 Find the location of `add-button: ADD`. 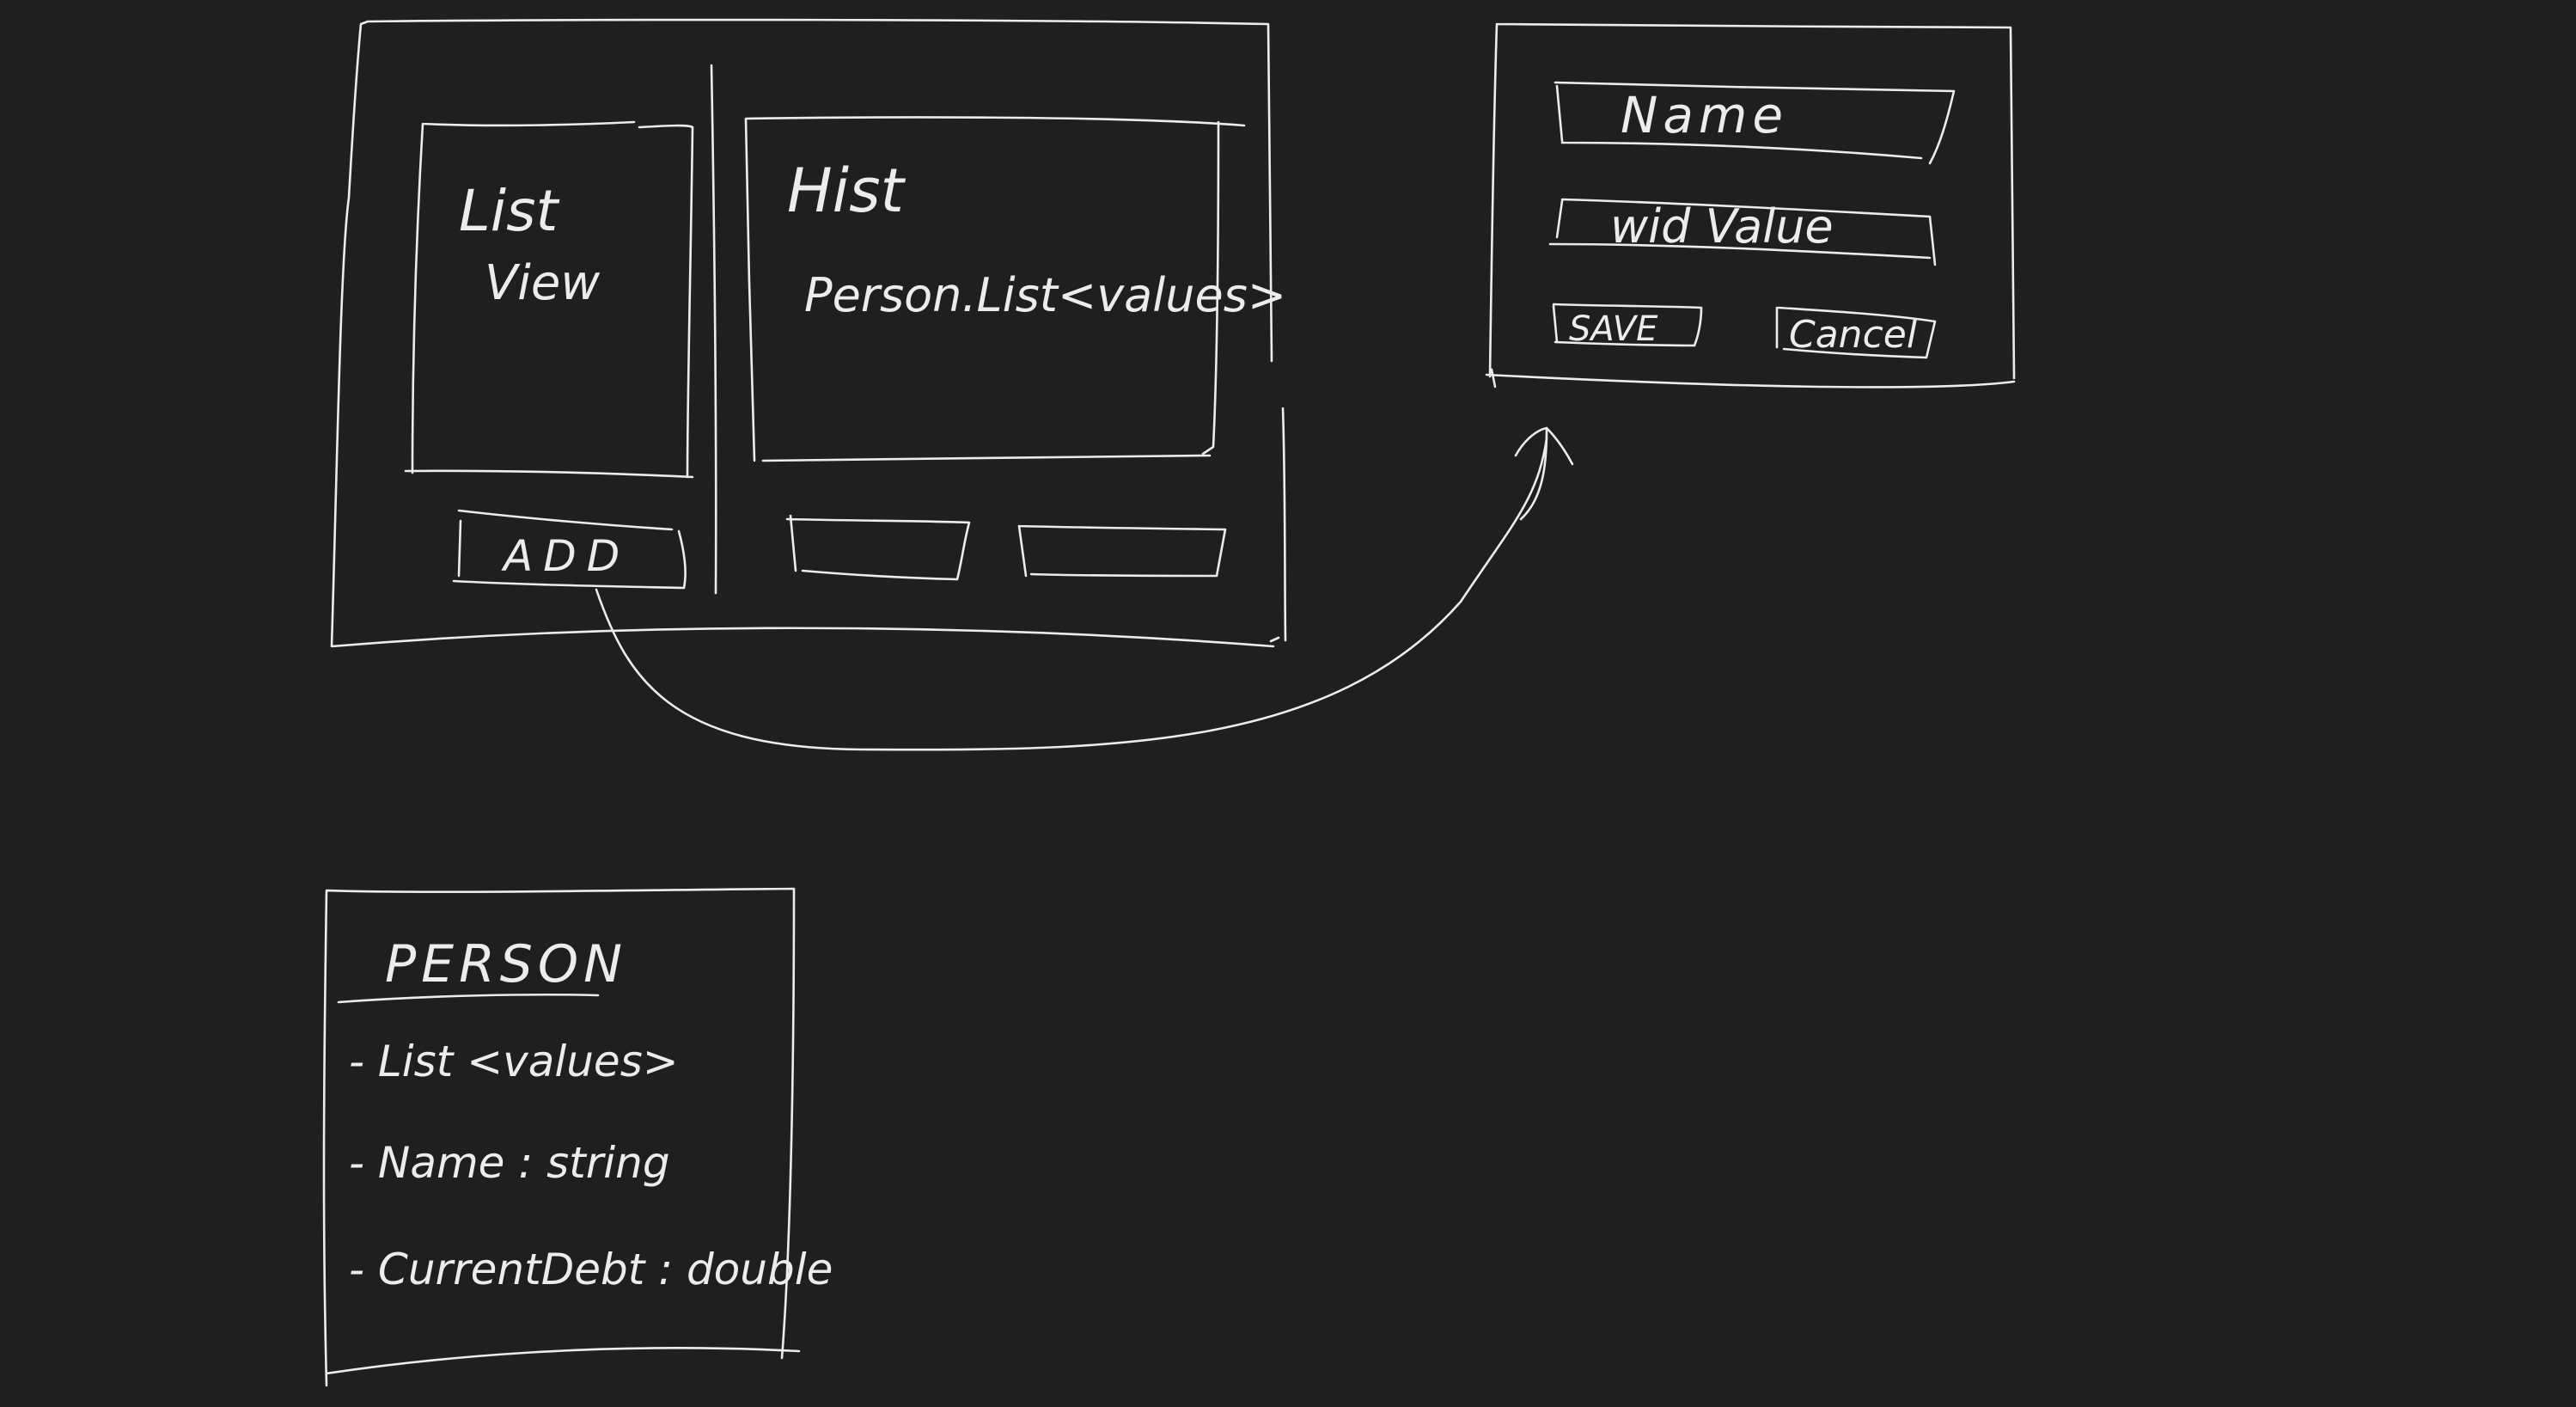

add-button: ADD is located at coordinates (569, 549).